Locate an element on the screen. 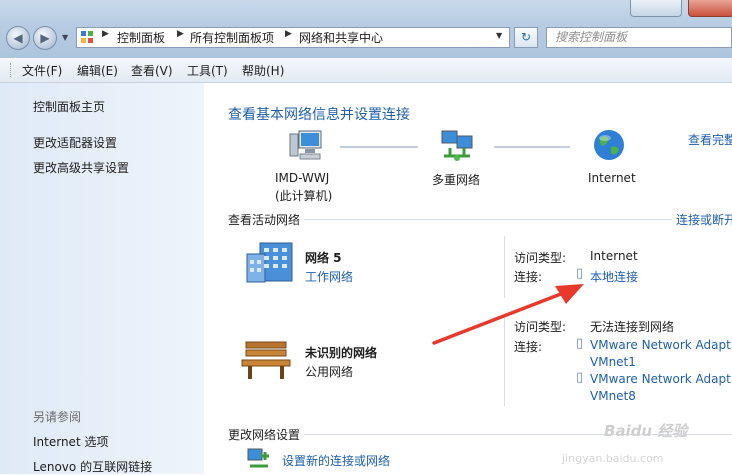 The image size is (732, 475). sidebar-link-home: 控制面板主页 is located at coordinates (69, 106).